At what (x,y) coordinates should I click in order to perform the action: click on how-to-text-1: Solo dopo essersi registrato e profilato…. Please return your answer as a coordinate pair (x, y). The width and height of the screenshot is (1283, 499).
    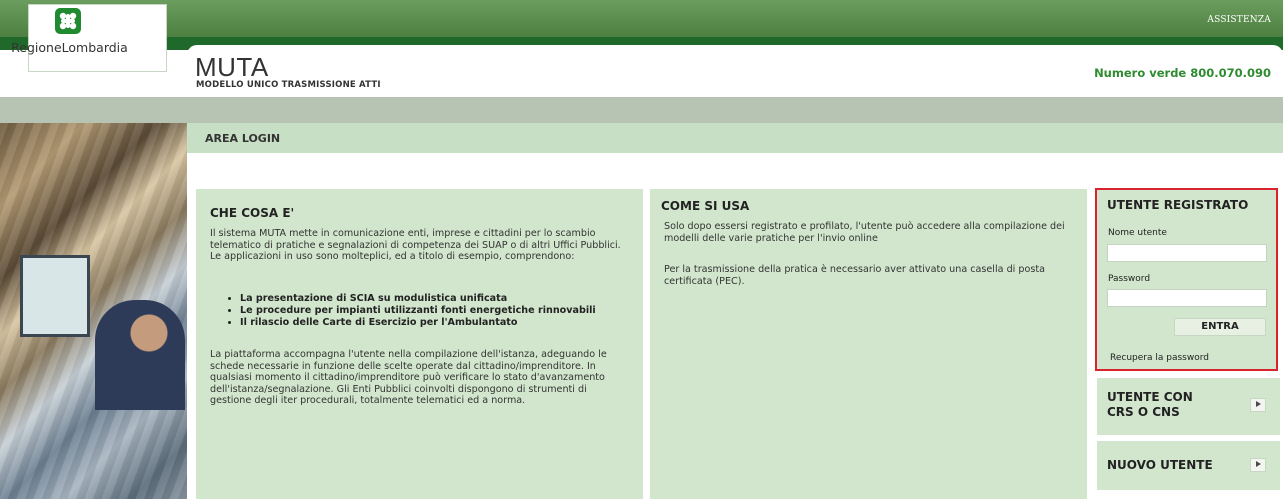
    Looking at the image, I should click on (864, 232).